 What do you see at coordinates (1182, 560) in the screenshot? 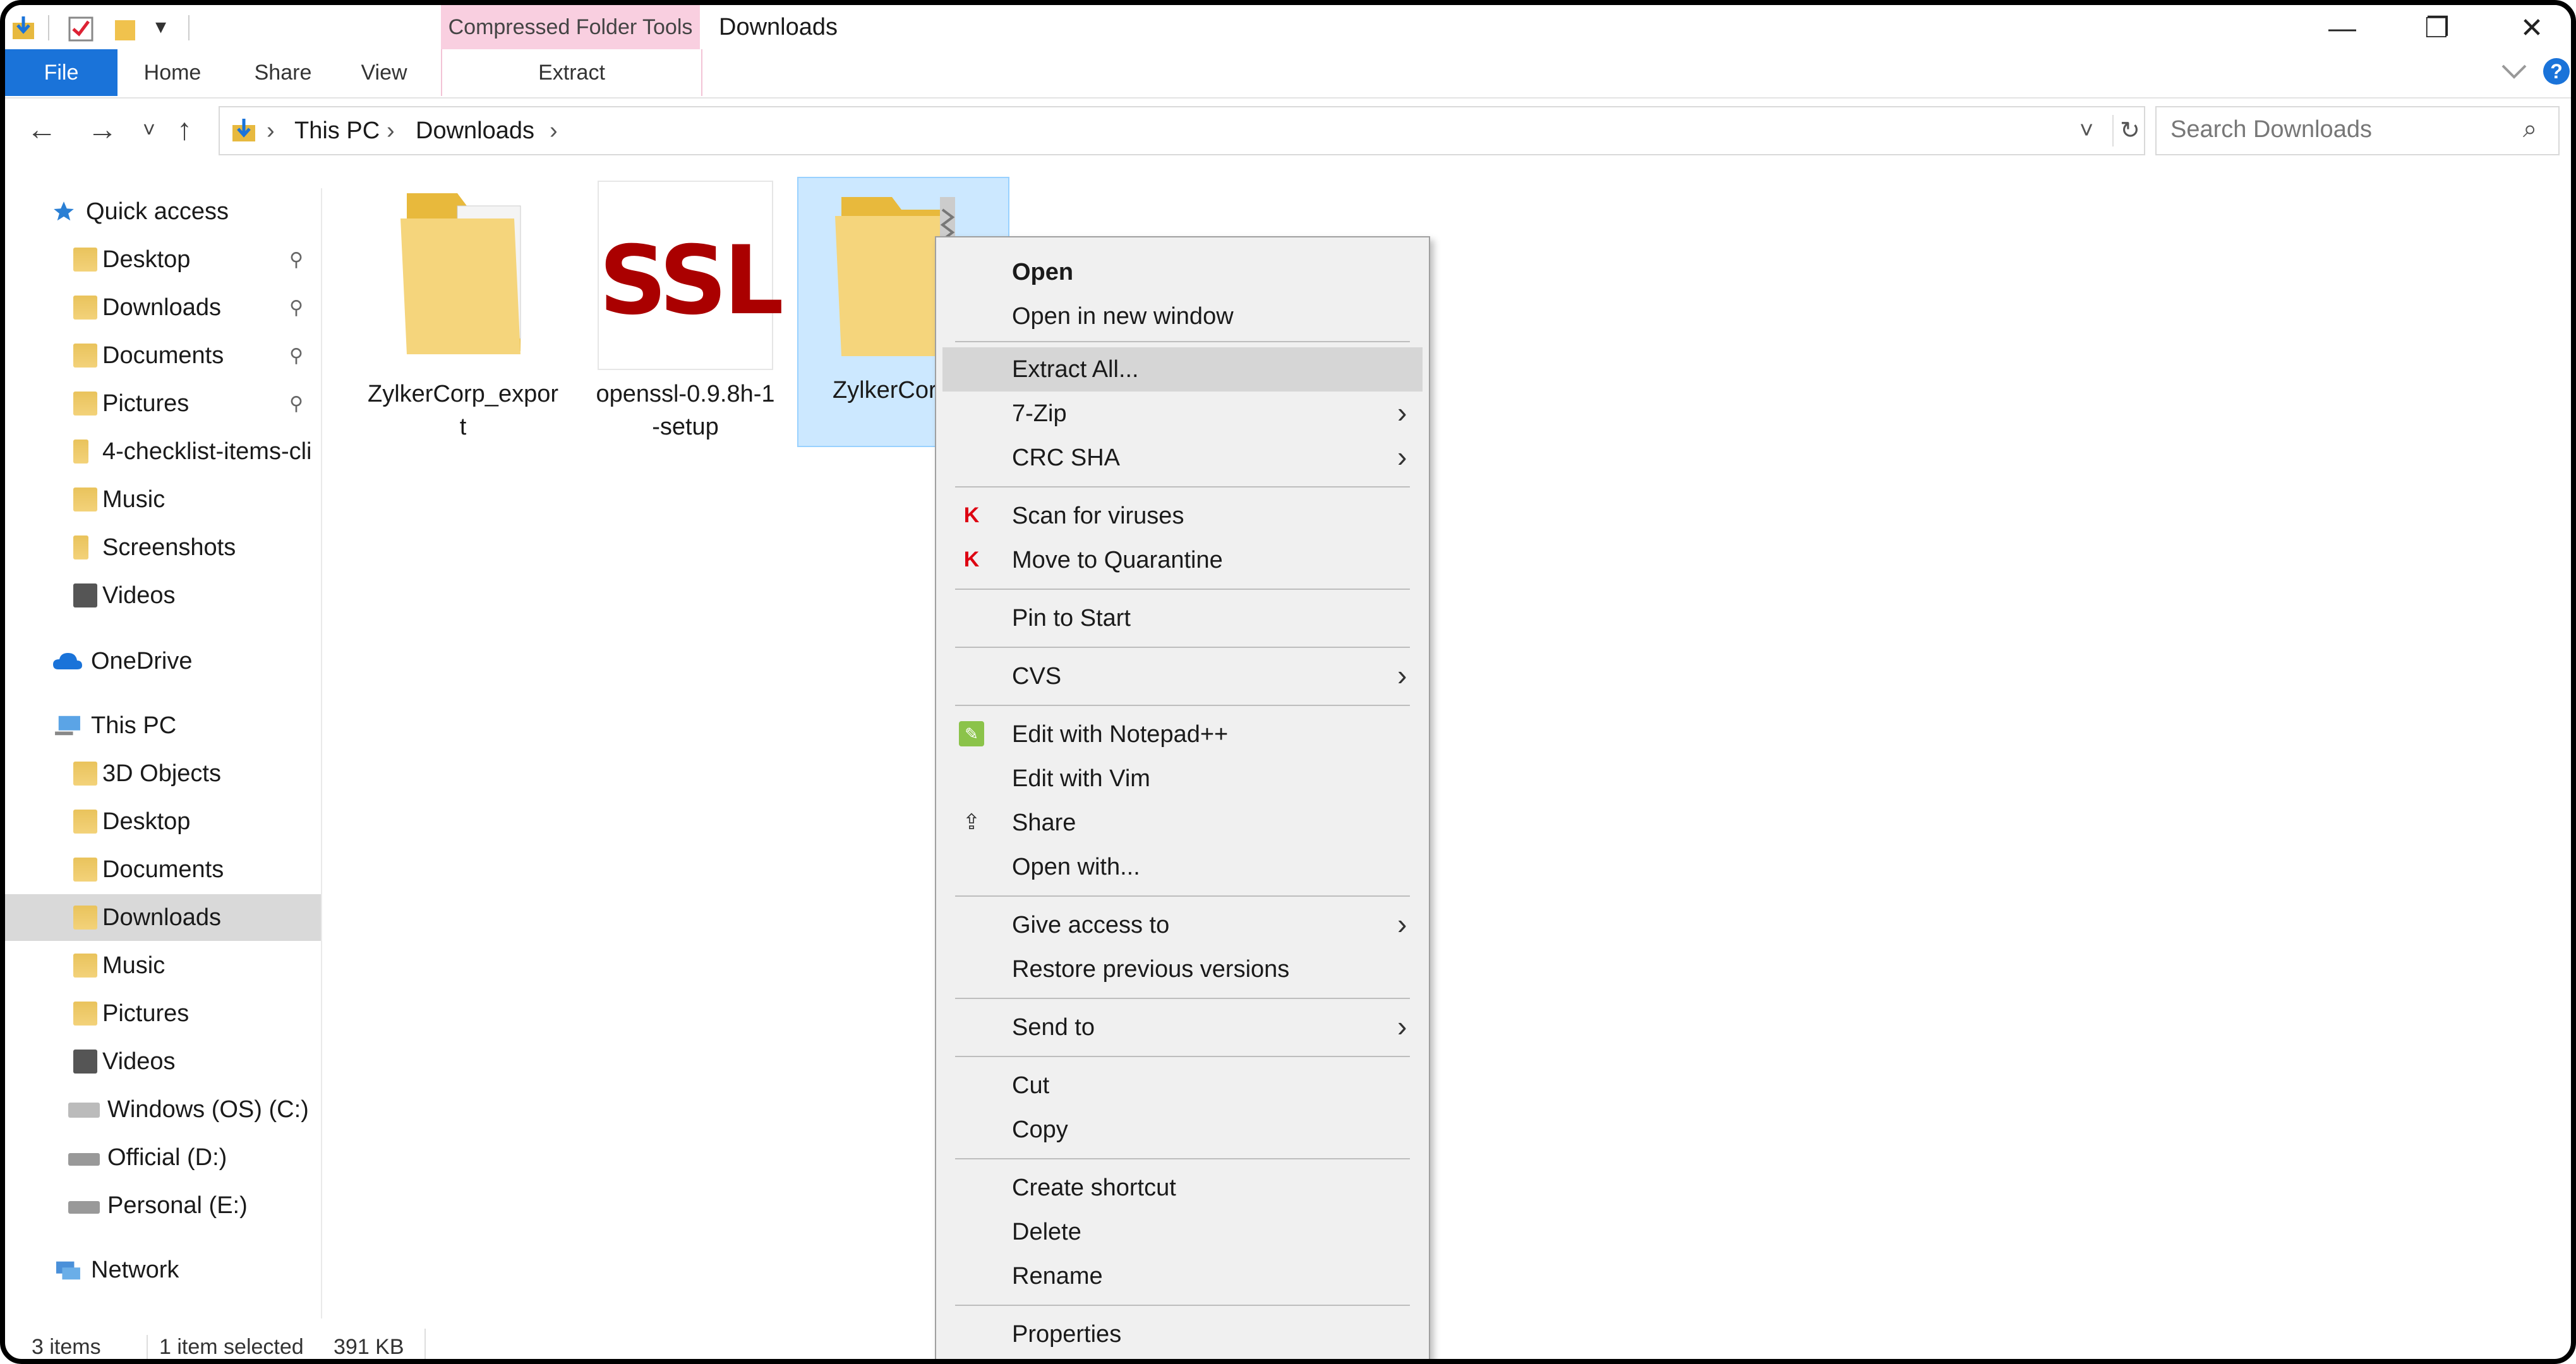
I see `menu-item-quarantine: K Move to Quarantine` at bounding box center [1182, 560].